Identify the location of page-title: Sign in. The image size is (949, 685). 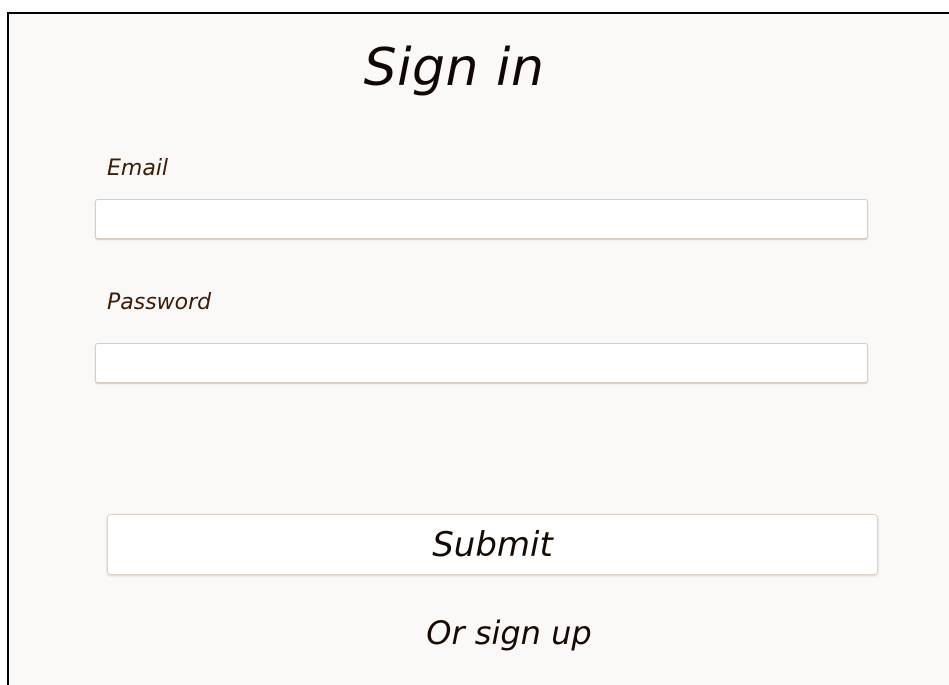
(454, 68).